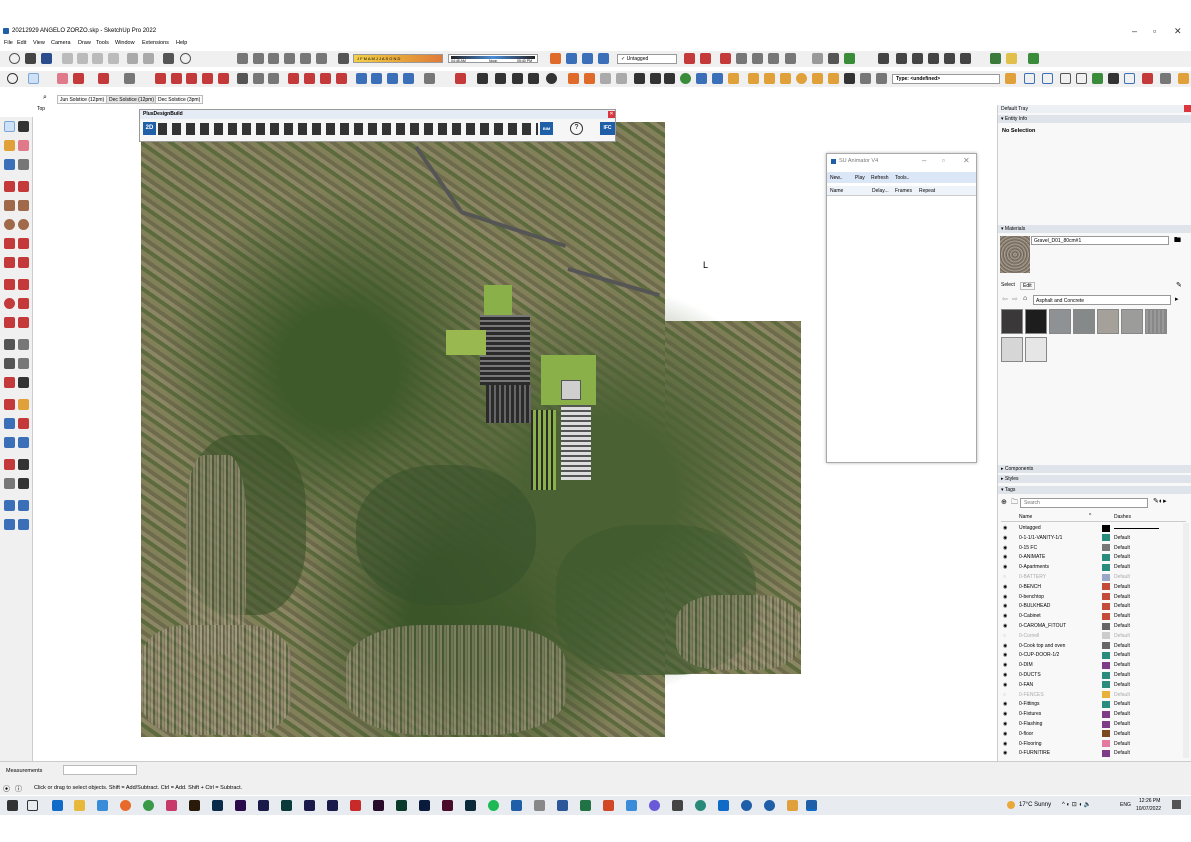 The width and height of the screenshot is (1191, 842). Describe the element at coordinates (1165, 78) in the screenshot. I see `plugin-ad-icon` at that location.